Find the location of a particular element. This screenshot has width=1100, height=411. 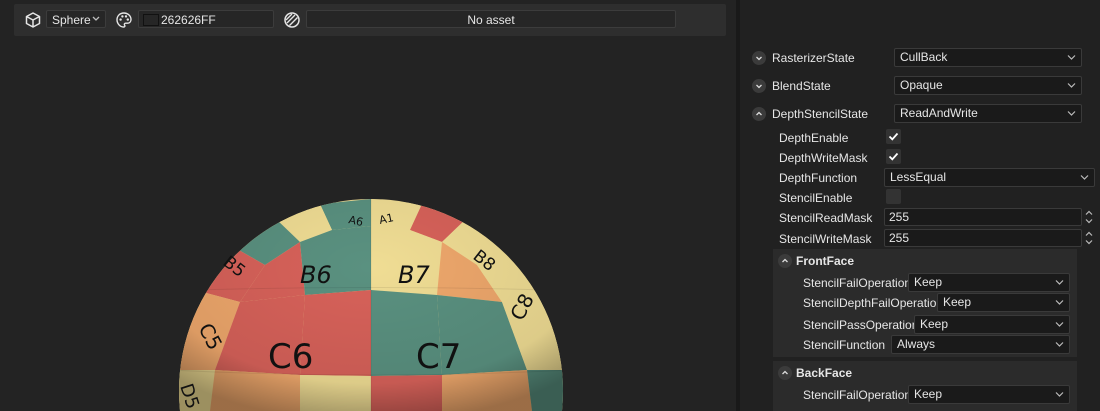

collapse-back-face-button is located at coordinates (785, 373).